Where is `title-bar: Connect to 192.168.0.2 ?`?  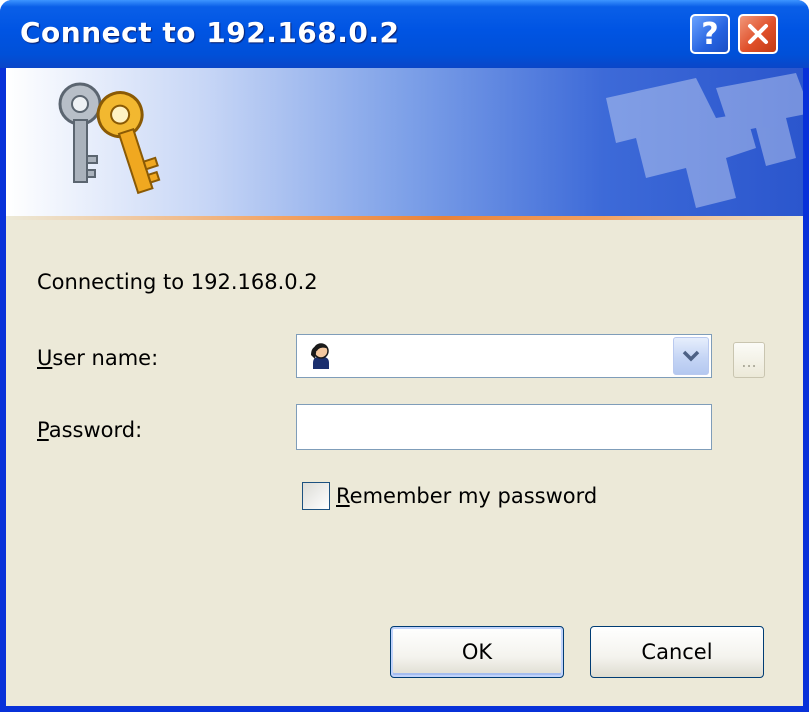 title-bar: Connect to 192.168.0.2 ? is located at coordinates (404, 34).